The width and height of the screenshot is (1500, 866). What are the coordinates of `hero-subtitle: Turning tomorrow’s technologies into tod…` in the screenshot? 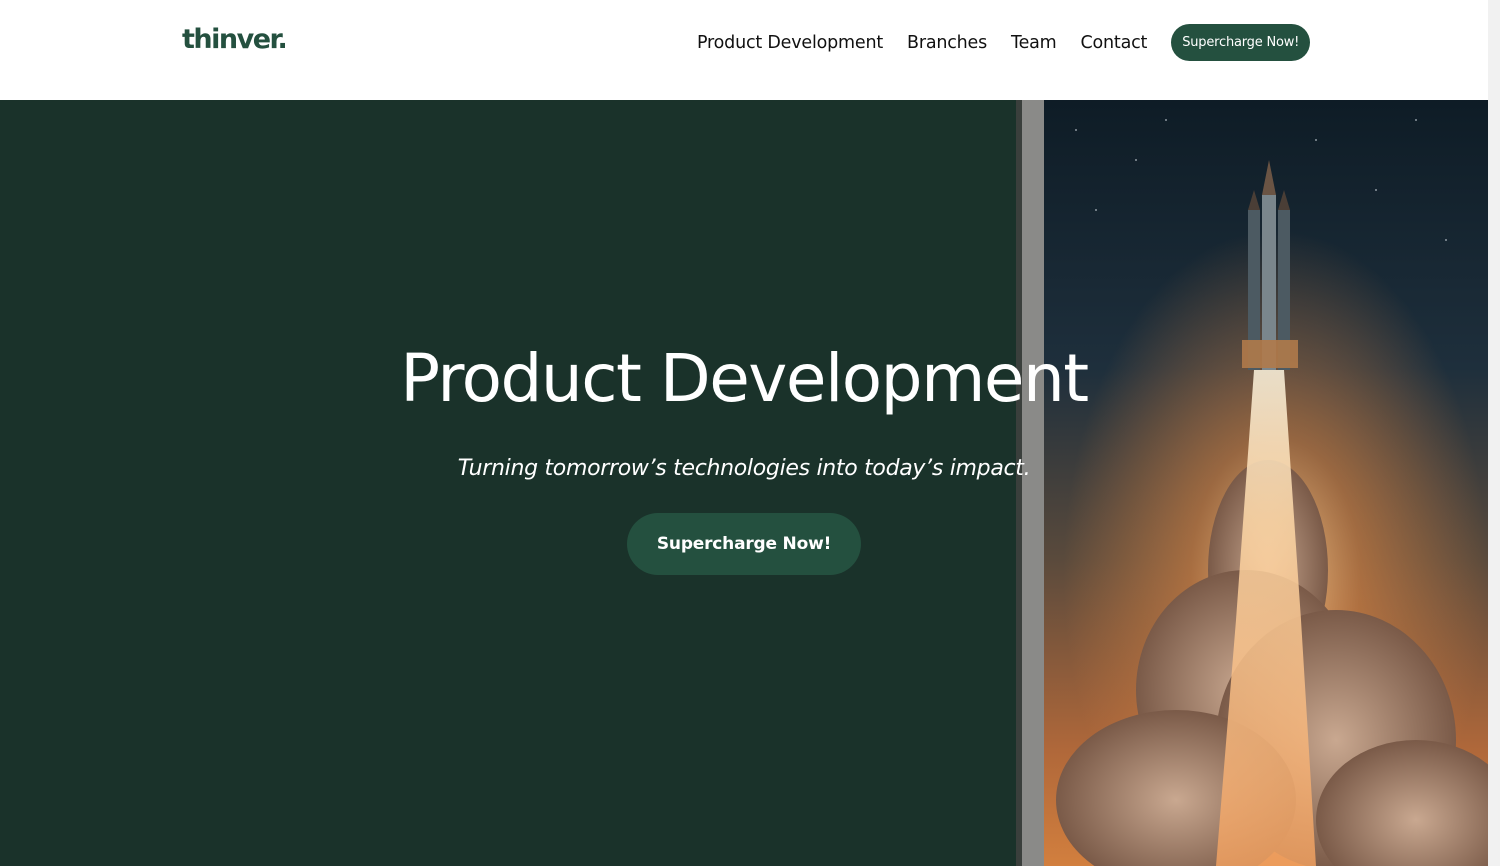 It's located at (744, 468).